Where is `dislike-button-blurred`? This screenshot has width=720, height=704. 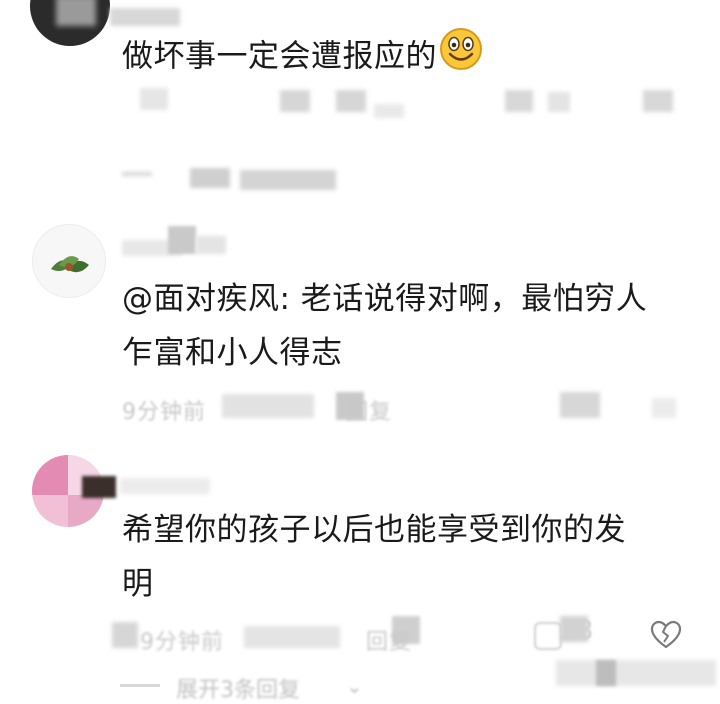
dislike-button-blurred is located at coordinates (664, 408).